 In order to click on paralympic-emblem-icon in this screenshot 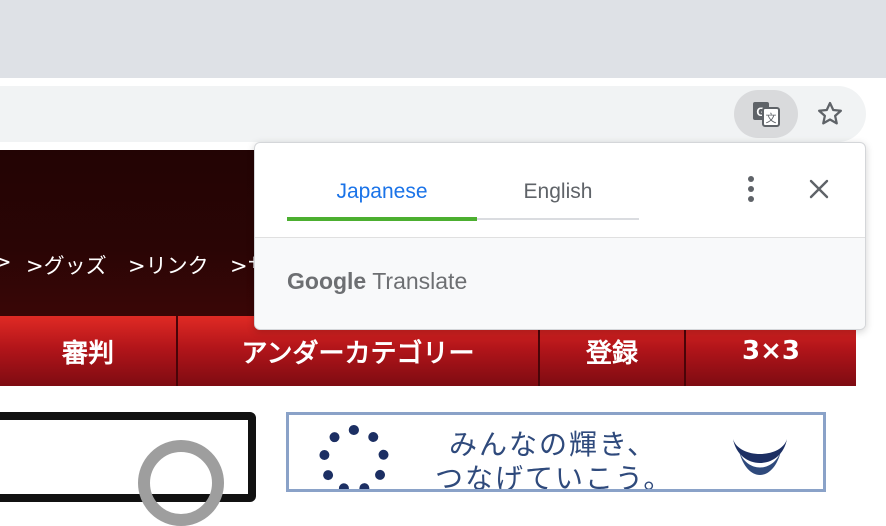, I will do `click(760, 457)`.